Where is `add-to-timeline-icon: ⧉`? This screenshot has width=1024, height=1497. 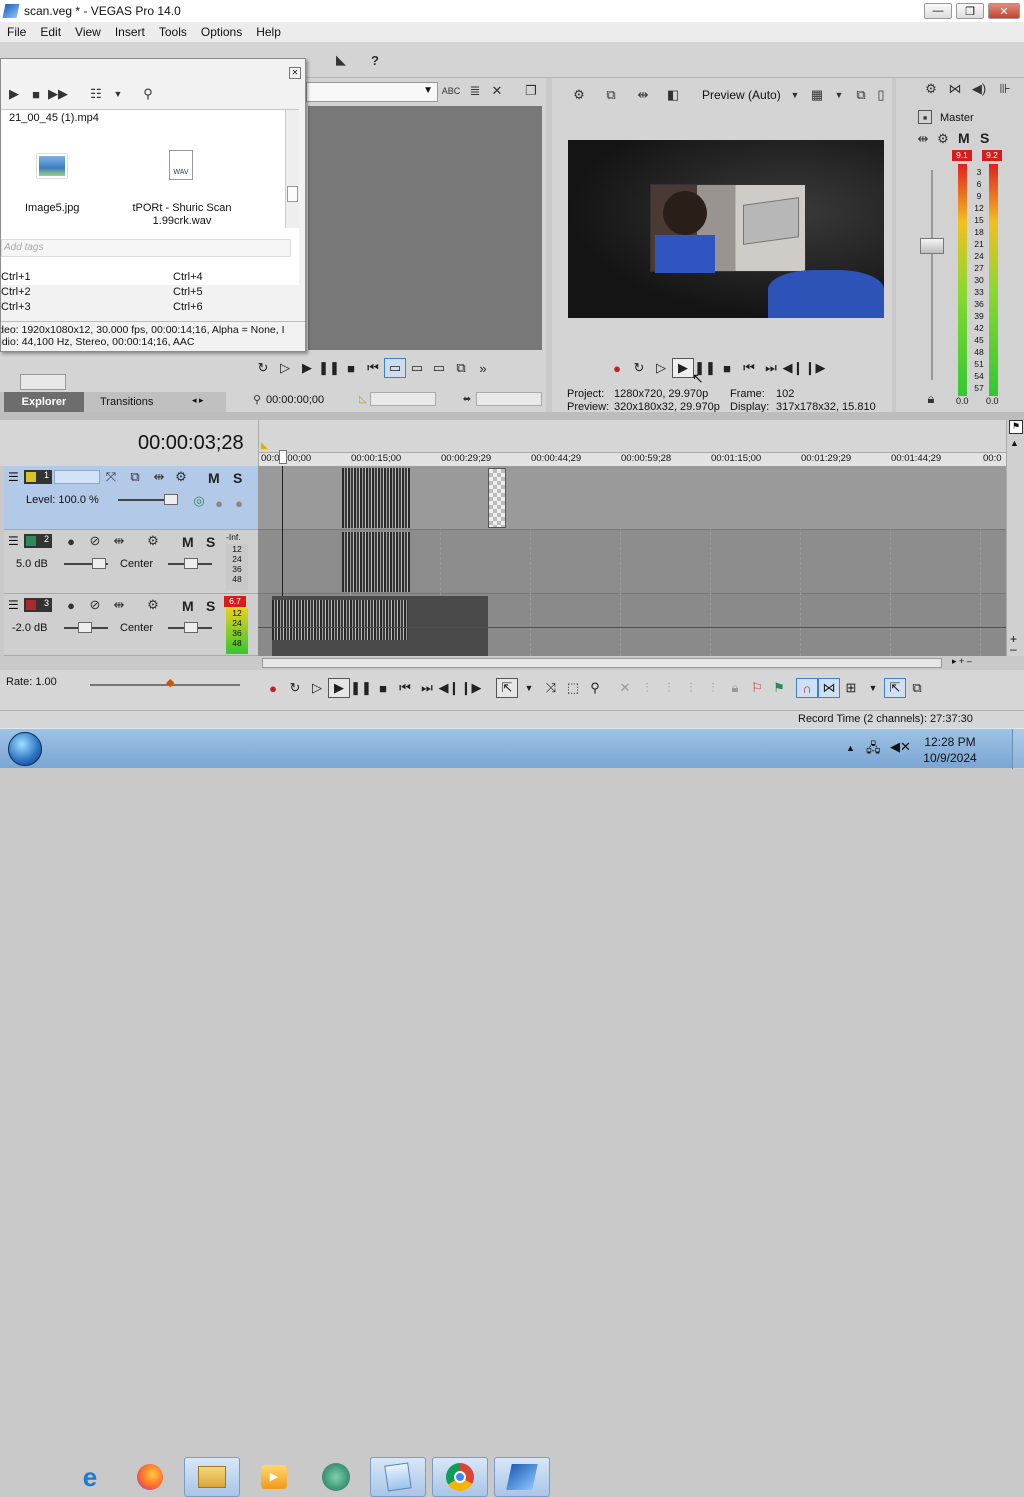
add-to-timeline-icon: ⧉ is located at coordinates (461, 368).